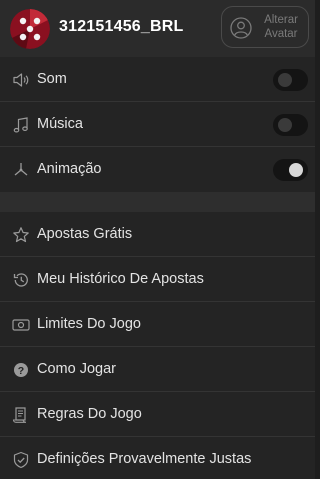 The height and width of the screenshot is (479, 320). I want to click on money-icon, so click(21, 325).